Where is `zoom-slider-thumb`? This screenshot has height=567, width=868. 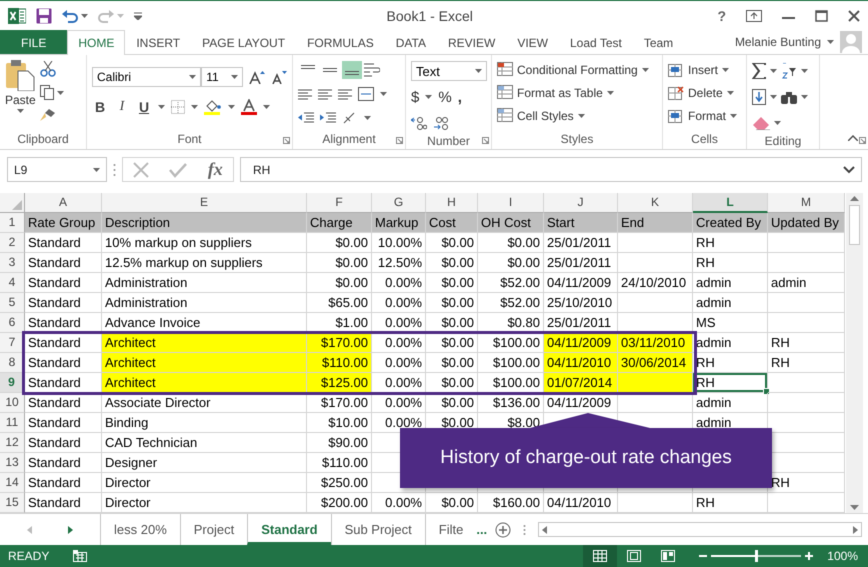
zoom-slider-thumb is located at coordinates (756, 556).